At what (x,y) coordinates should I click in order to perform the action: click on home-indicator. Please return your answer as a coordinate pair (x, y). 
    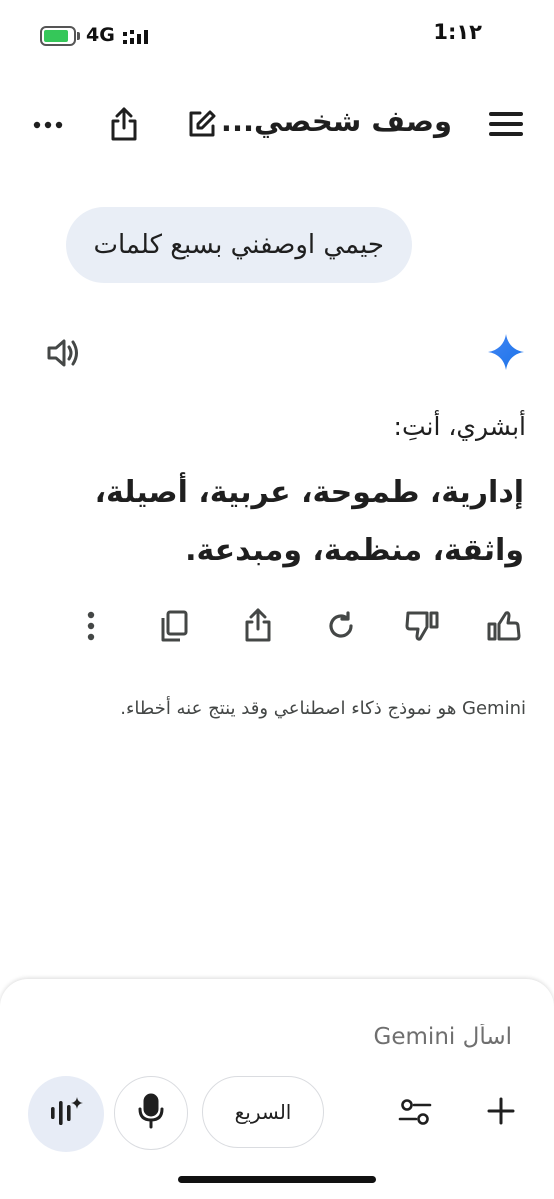
    Looking at the image, I should click on (277, 1179).